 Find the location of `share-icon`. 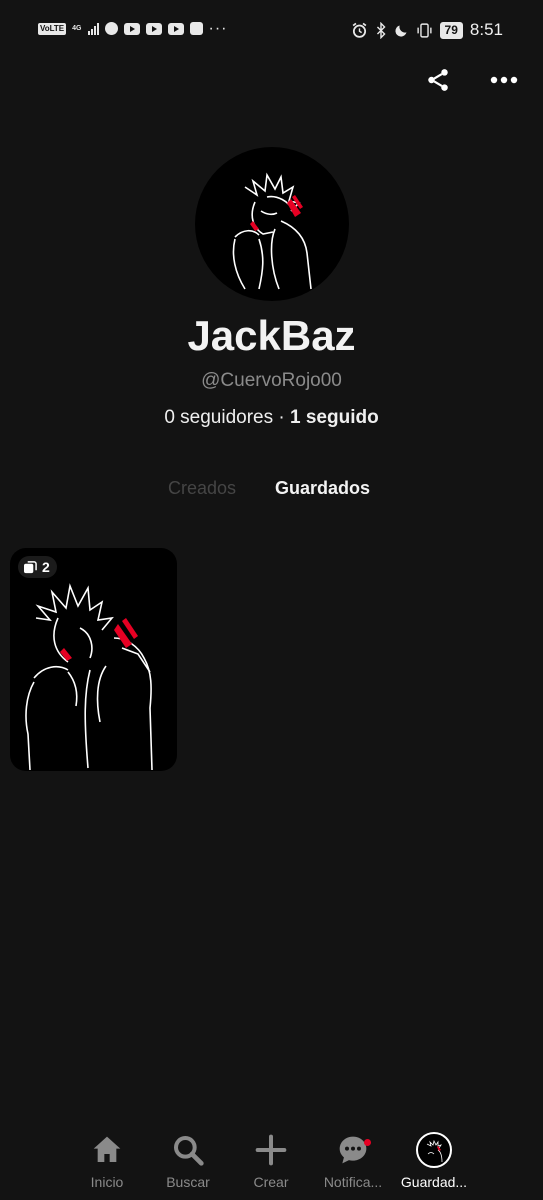

share-icon is located at coordinates (438, 80).